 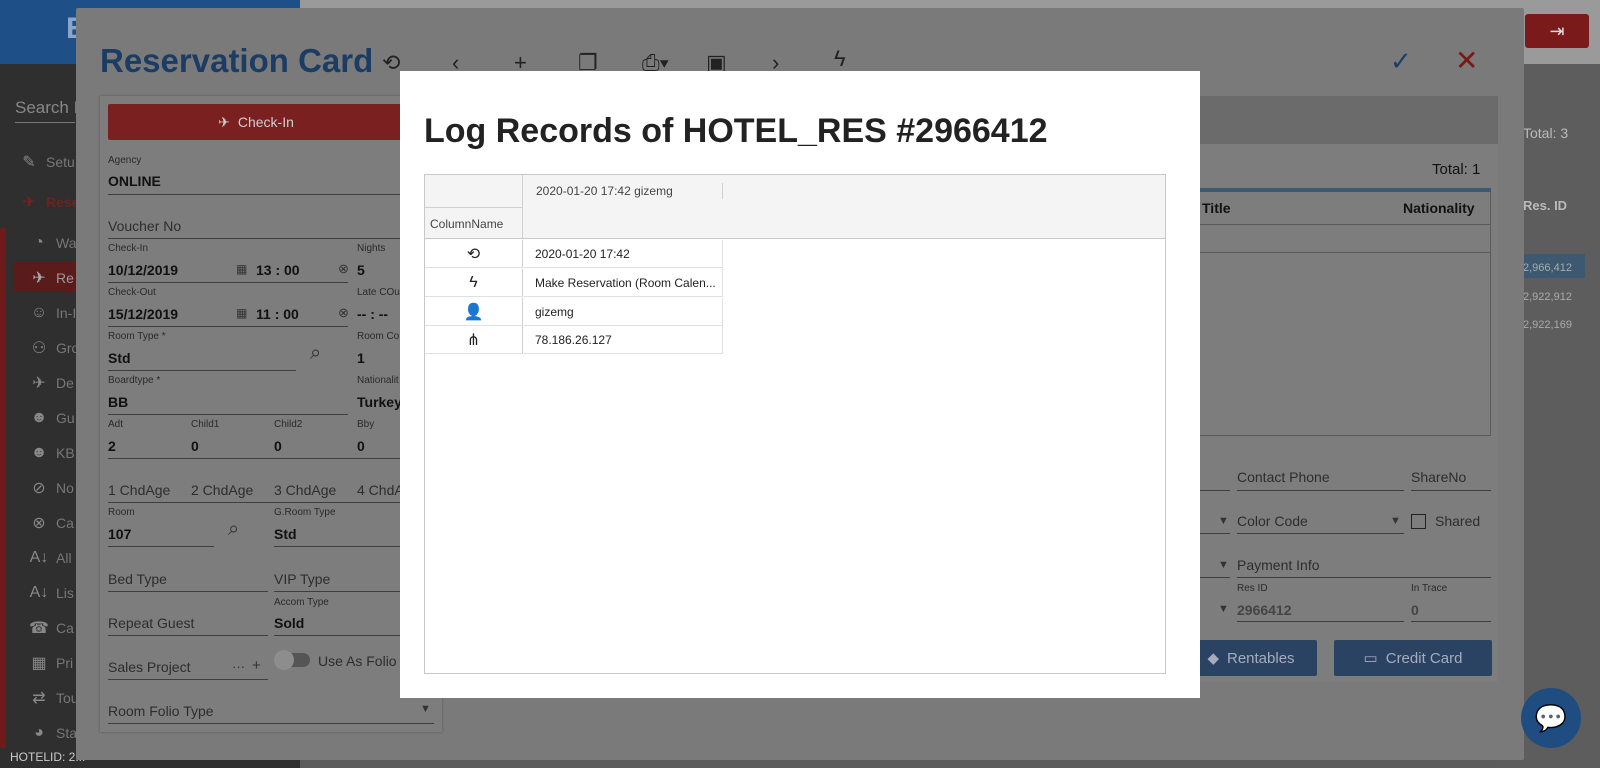 I want to click on room-folio-type-select: Room Folio Type, so click(x=161, y=711).